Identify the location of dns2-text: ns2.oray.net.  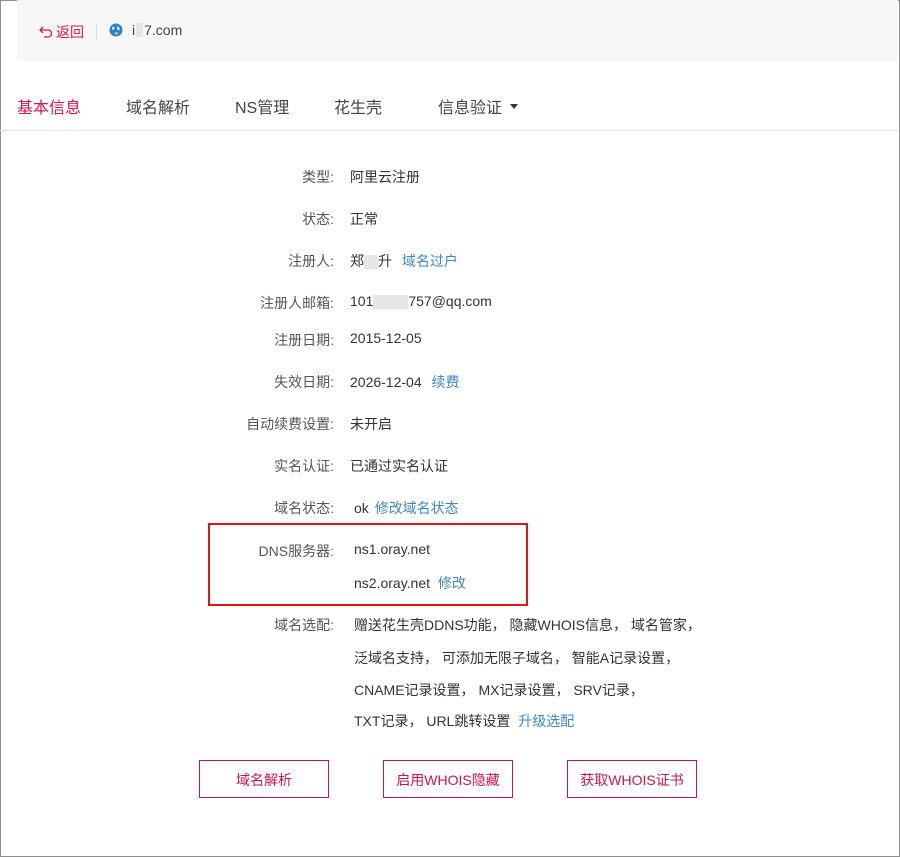
(392, 583).